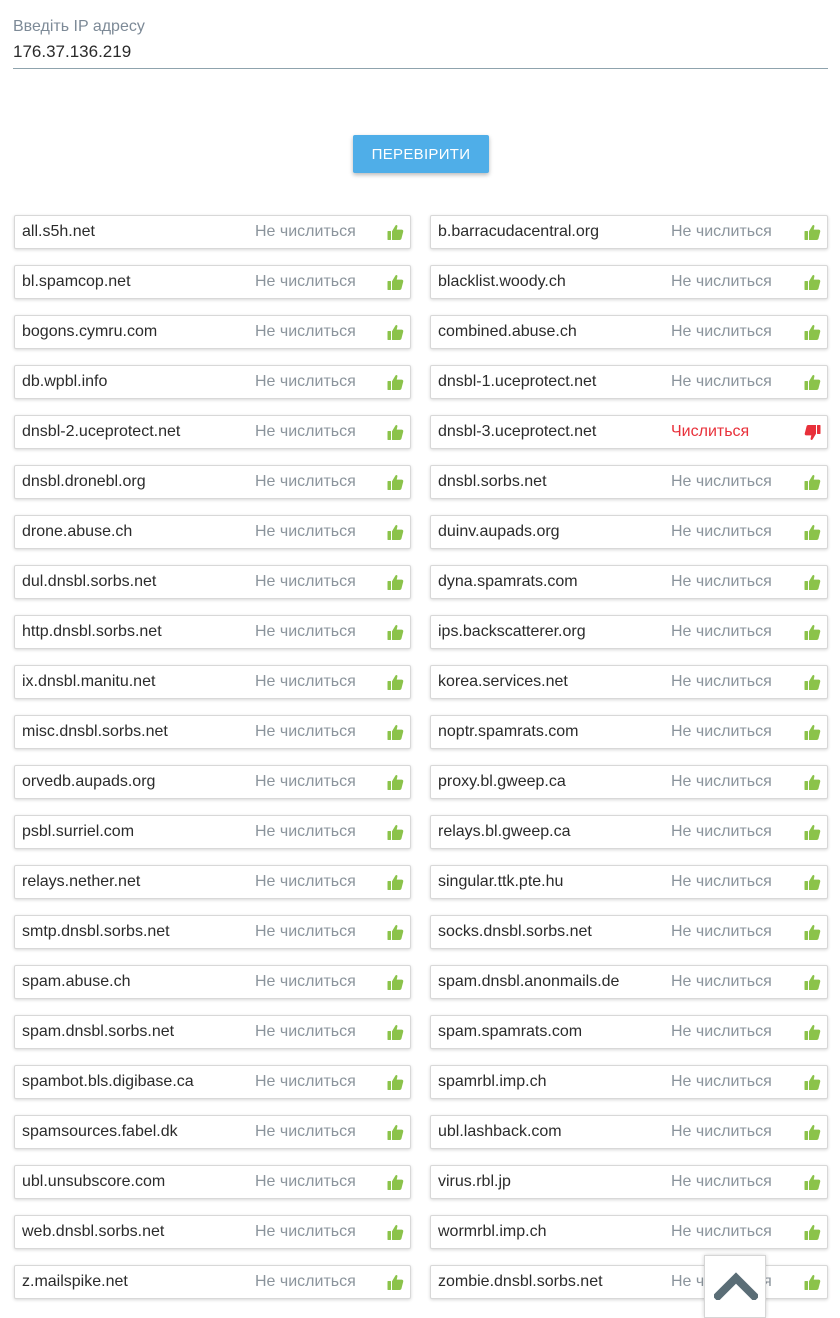 The image size is (840, 1318). What do you see at coordinates (76, 981) in the screenshot?
I see `blacklist-host: spam.abuse.ch` at bounding box center [76, 981].